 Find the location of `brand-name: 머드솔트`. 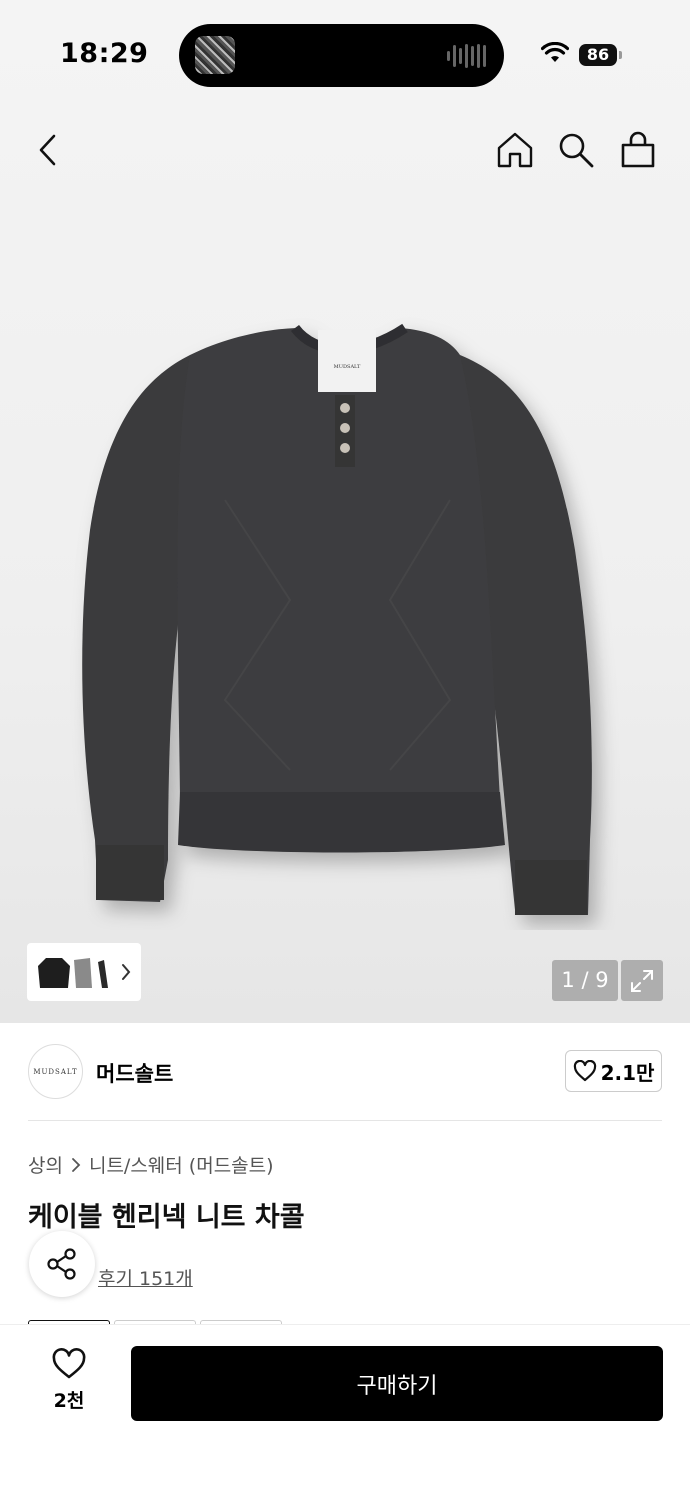

brand-name: 머드솔트 is located at coordinates (134, 1073).